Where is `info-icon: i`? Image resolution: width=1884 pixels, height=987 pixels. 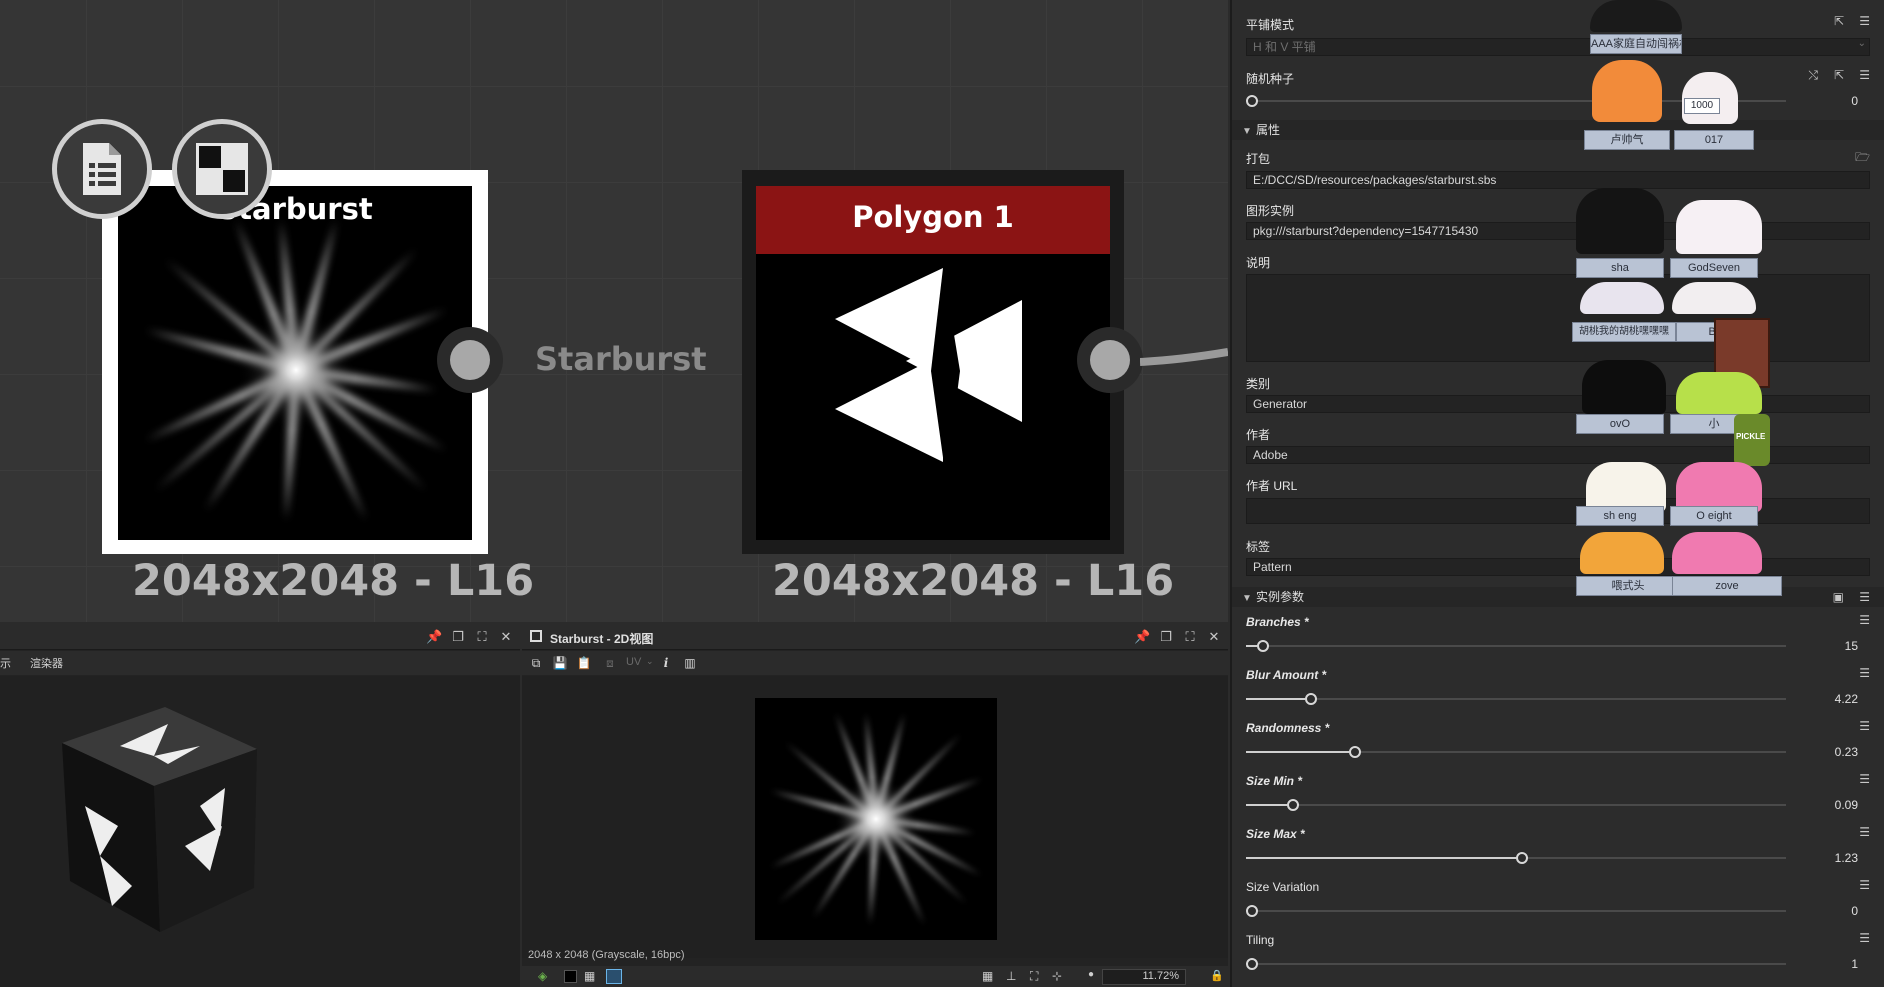
info-icon: i is located at coordinates (666, 663).